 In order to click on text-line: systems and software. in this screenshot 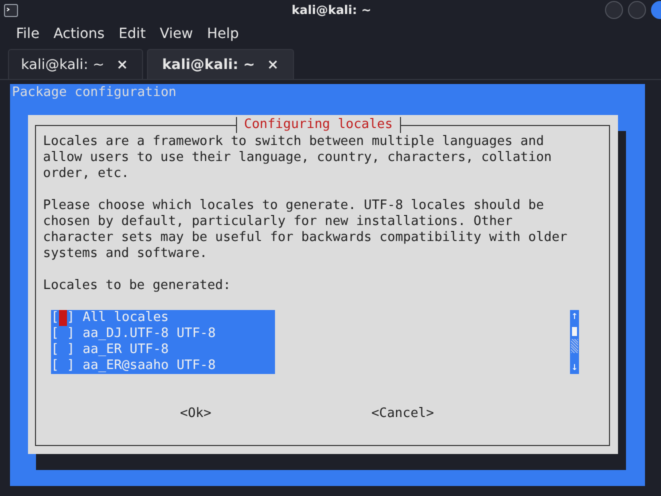, I will do `click(125, 254)`.